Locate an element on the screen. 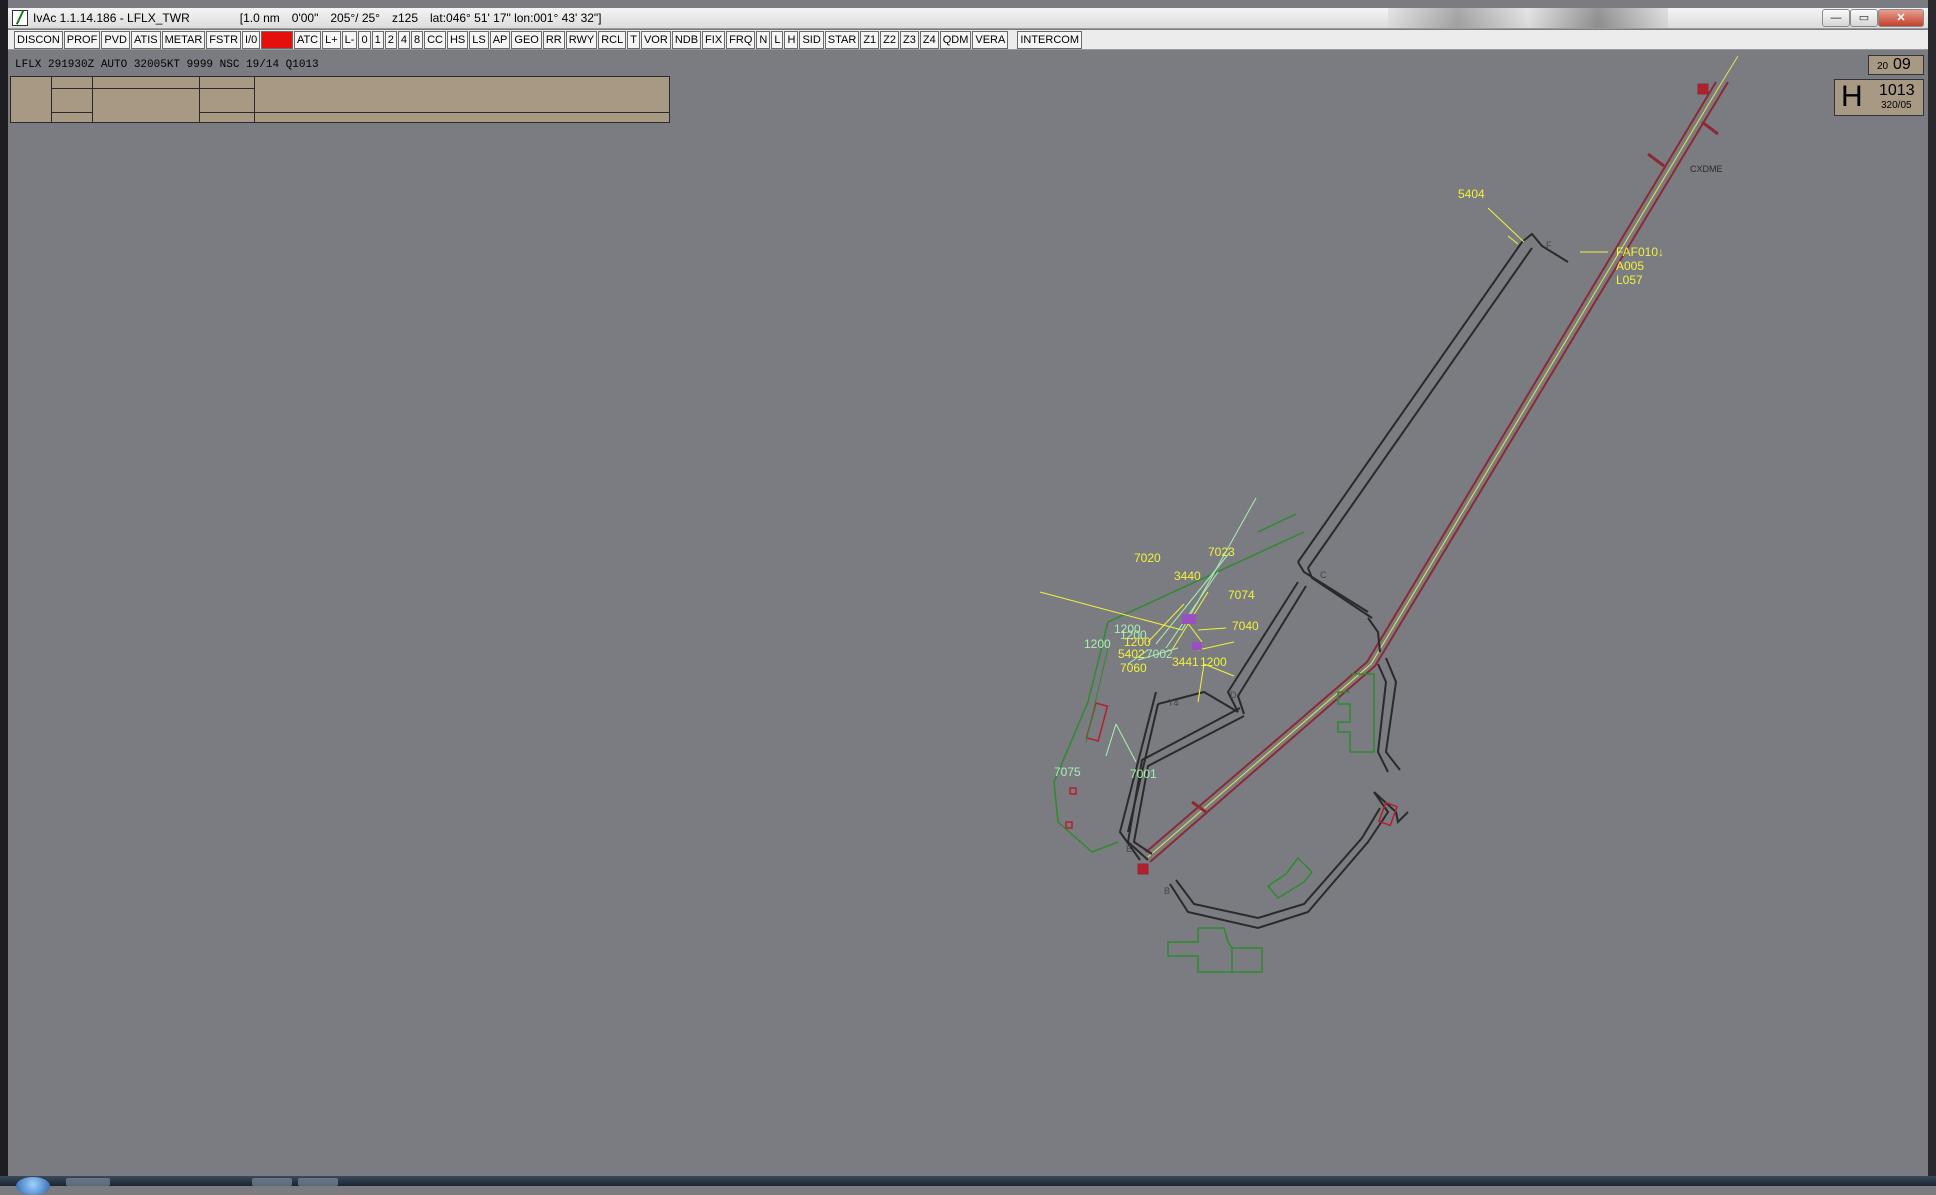  taxiway-label: B is located at coordinates (1167, 891).